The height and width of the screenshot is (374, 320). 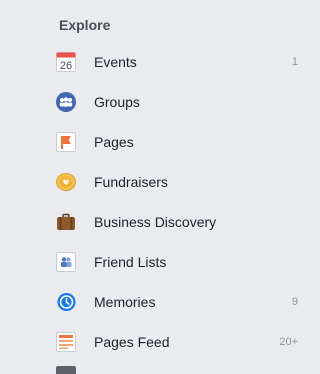 What do you see at coordinates (131, 182) in the screenshot?
I see `sidebar-item-label: Fundraisers` at bounding box center [131, 182].